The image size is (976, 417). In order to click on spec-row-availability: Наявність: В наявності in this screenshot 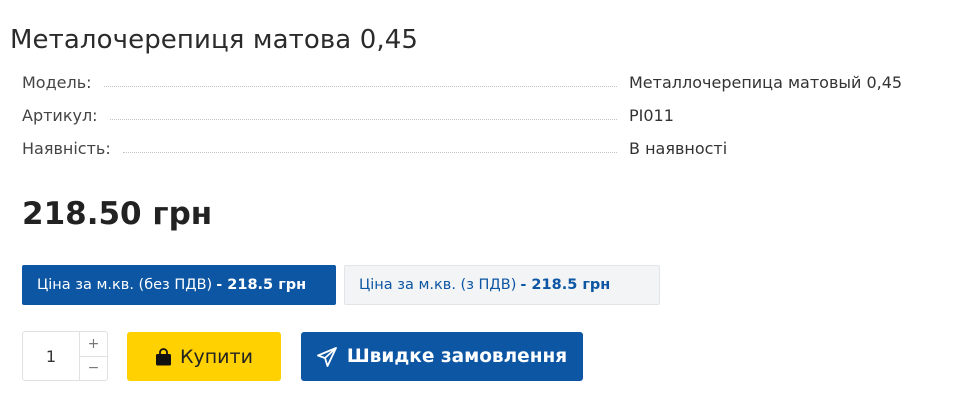, I will do `click(472, 148)`.